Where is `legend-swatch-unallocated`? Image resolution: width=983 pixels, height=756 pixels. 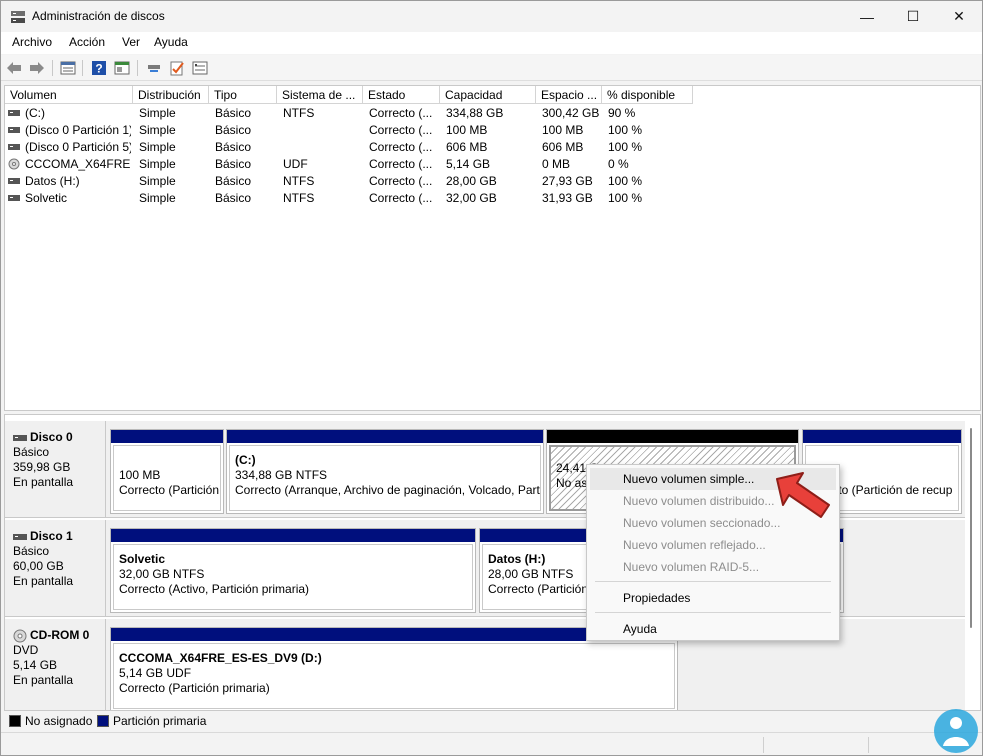
legend-swatch-unallocated is located at coordinates (15, 721).